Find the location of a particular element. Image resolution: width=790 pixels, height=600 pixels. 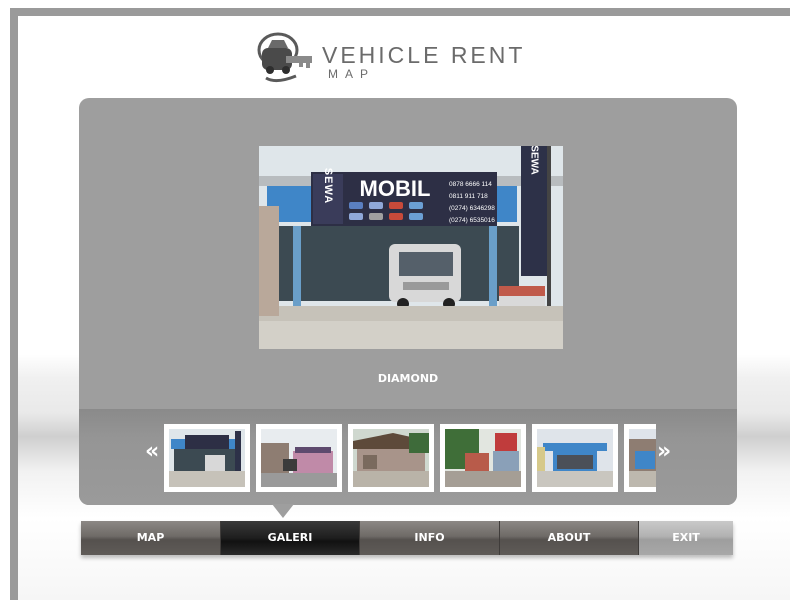

photo-phone-1: 0878 6666 114 is located at coordinates (470, 184).